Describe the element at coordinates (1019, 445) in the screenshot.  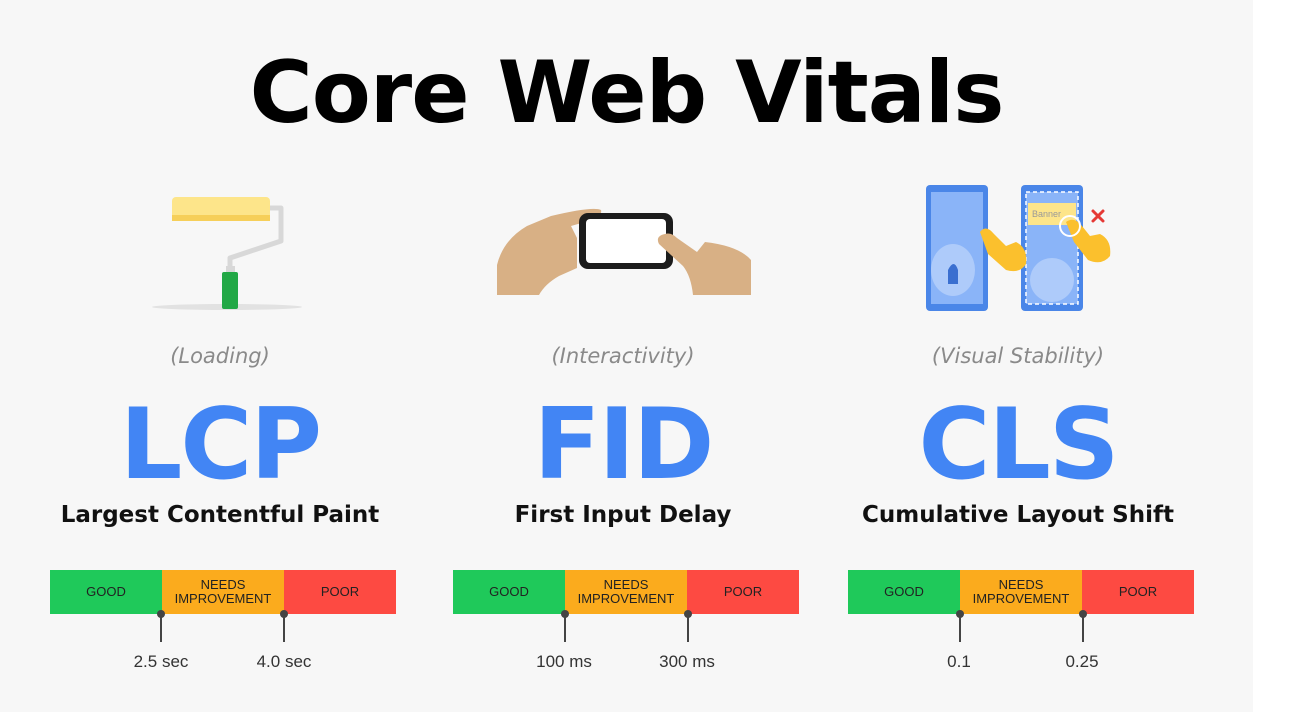
I see `metric-acronym: CLS` at that location.